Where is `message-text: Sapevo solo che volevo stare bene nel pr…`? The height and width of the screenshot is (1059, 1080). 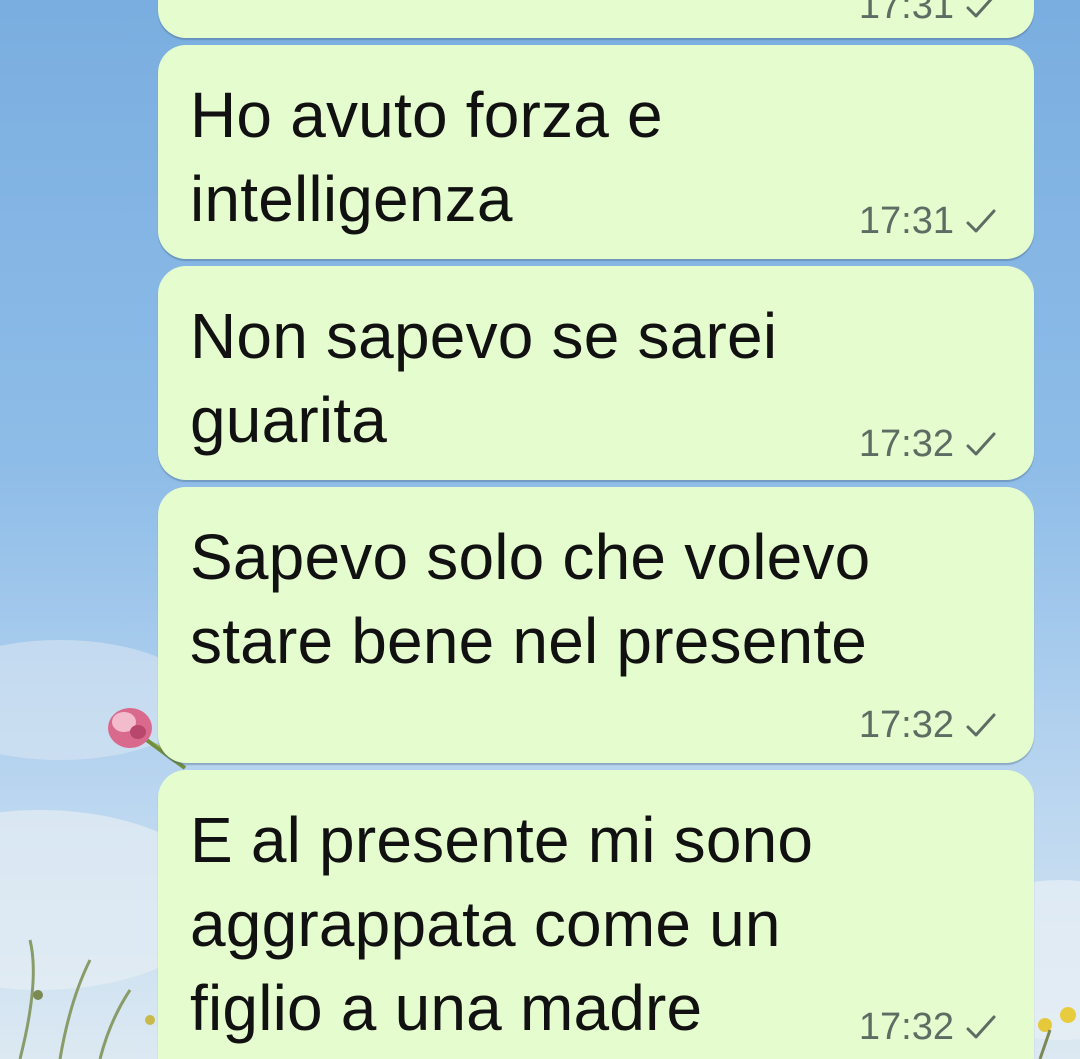
message-text: Sapevo solo che volevo stare bene nel pr… is located at coordinates (530, 599).